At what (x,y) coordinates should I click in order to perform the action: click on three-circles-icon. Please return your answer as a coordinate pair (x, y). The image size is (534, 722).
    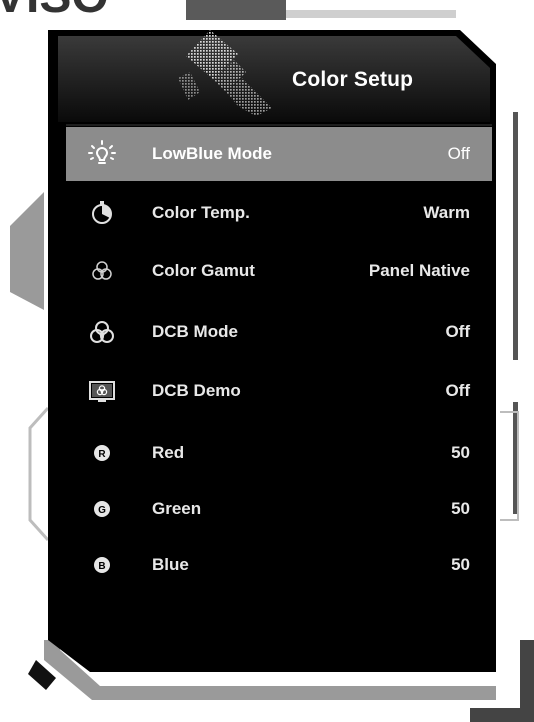
    Looking at the image, I should click on (102, 270).